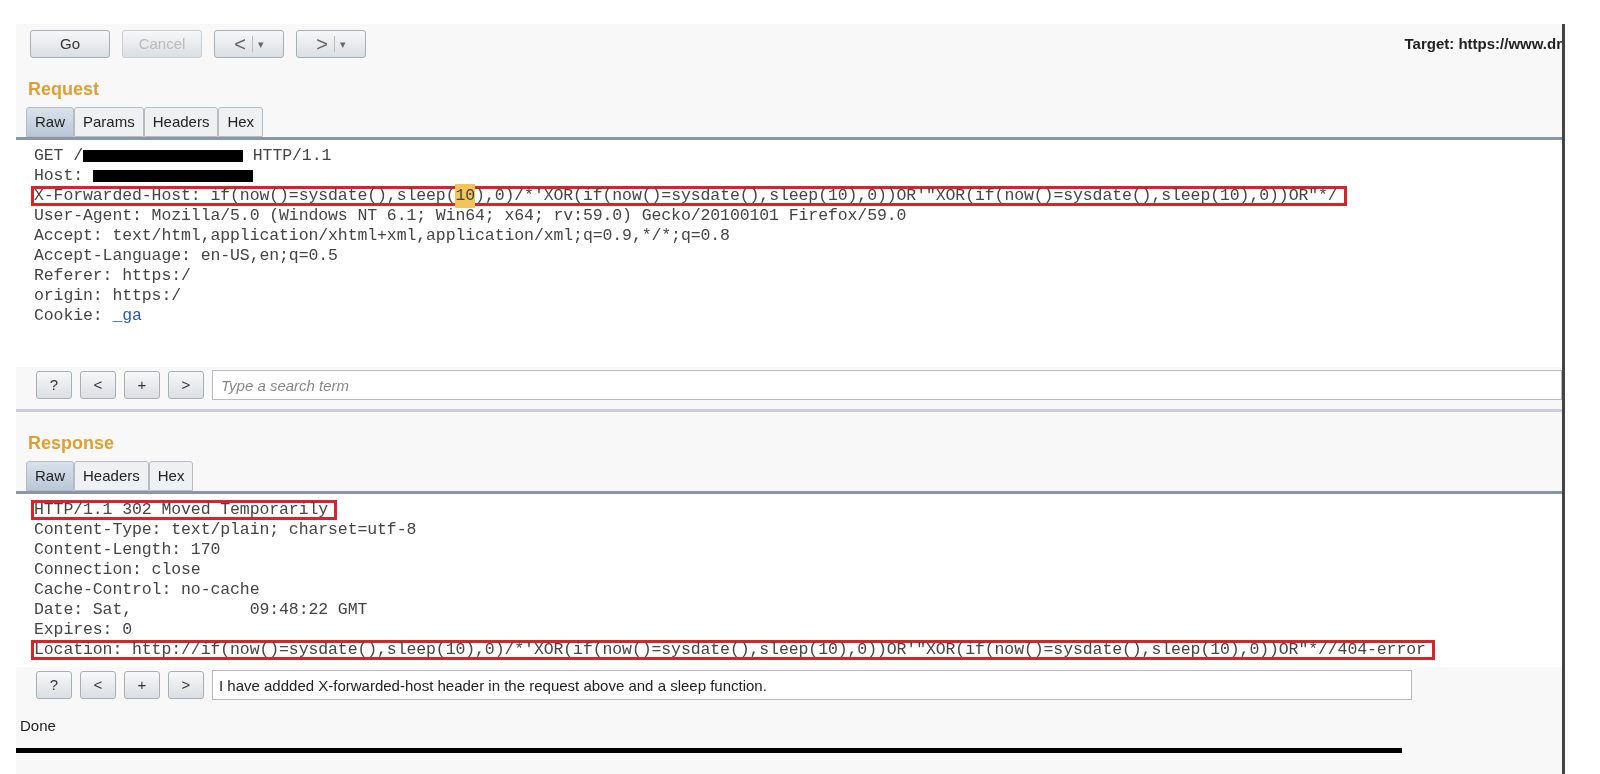 The image size is (1600, 774). Describe the element at coordinates (887, 385) in the screenshot. I see `search-field: Type a search term` at that location.